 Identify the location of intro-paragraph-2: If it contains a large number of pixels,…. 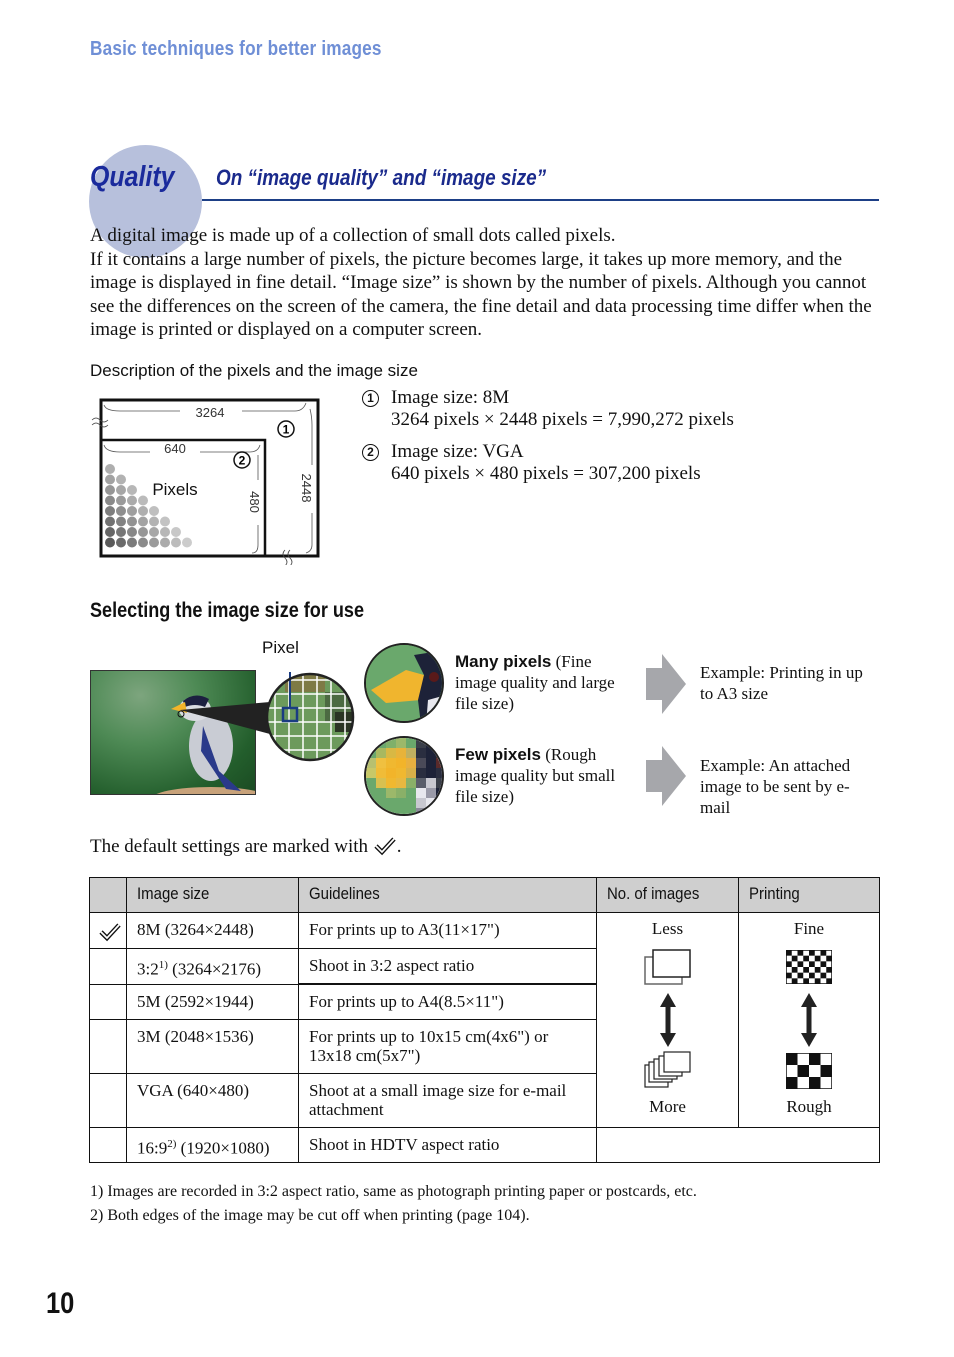
(481, 294).